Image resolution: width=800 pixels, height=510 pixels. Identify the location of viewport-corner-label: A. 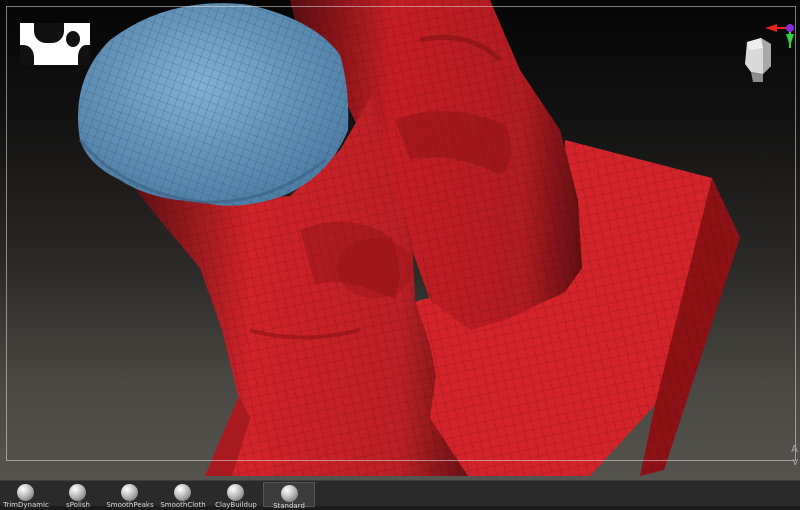
(794, 449).